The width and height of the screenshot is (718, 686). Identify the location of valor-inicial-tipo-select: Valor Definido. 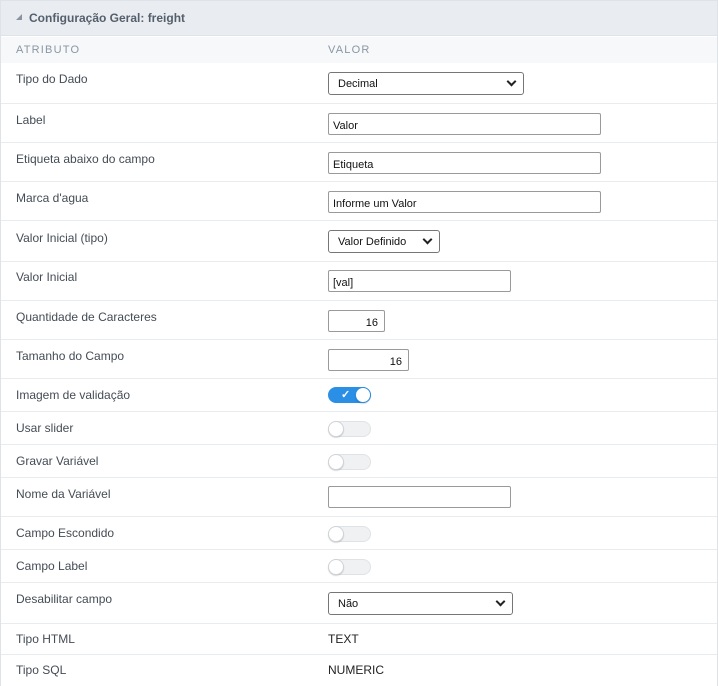
(384, 241).